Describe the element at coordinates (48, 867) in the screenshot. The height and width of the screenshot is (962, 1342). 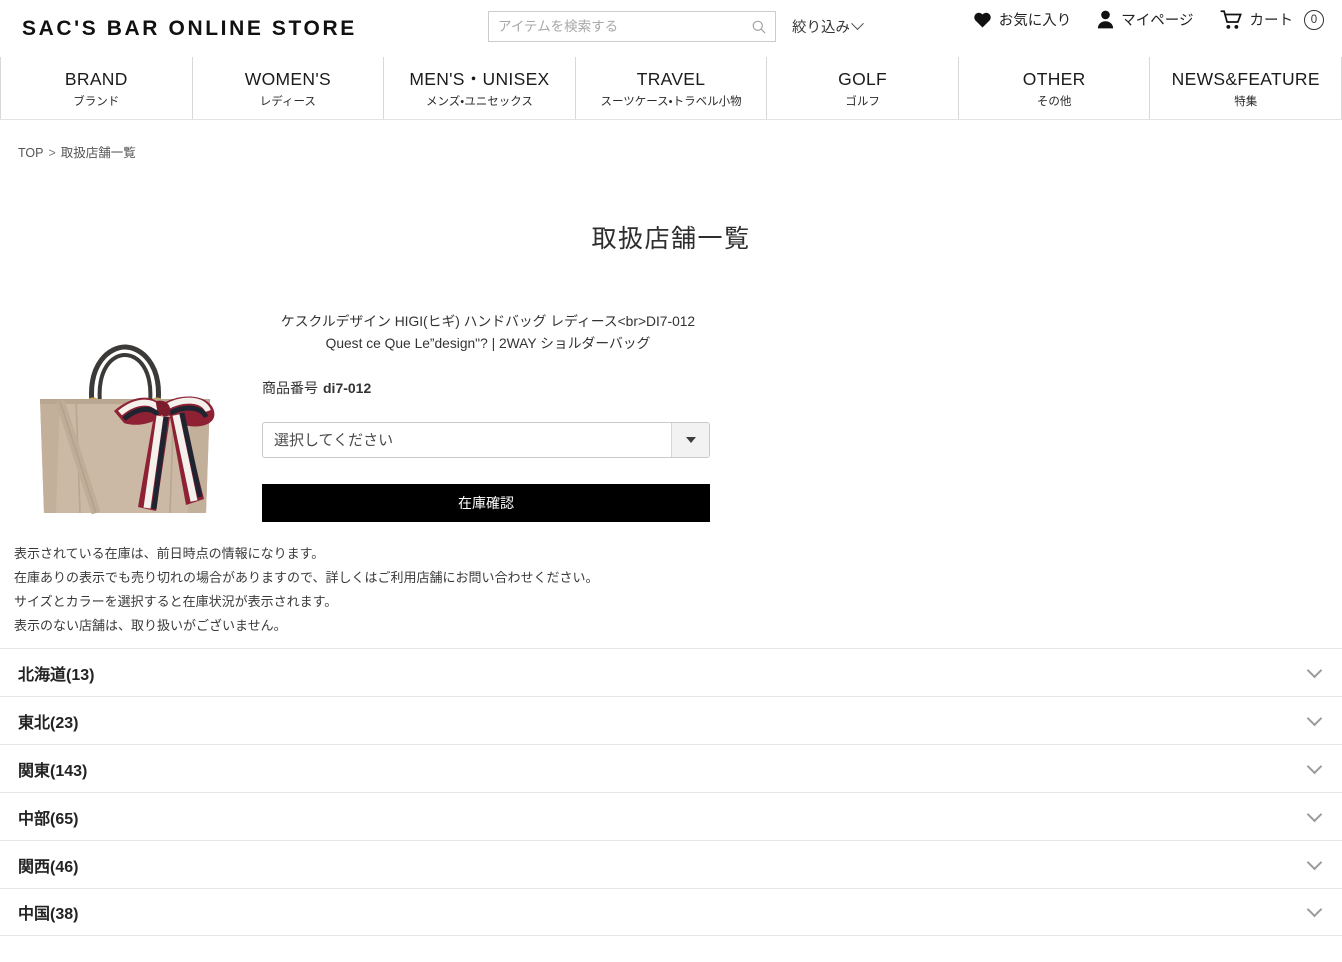
I see `region-label: 関西(46)` at that location.